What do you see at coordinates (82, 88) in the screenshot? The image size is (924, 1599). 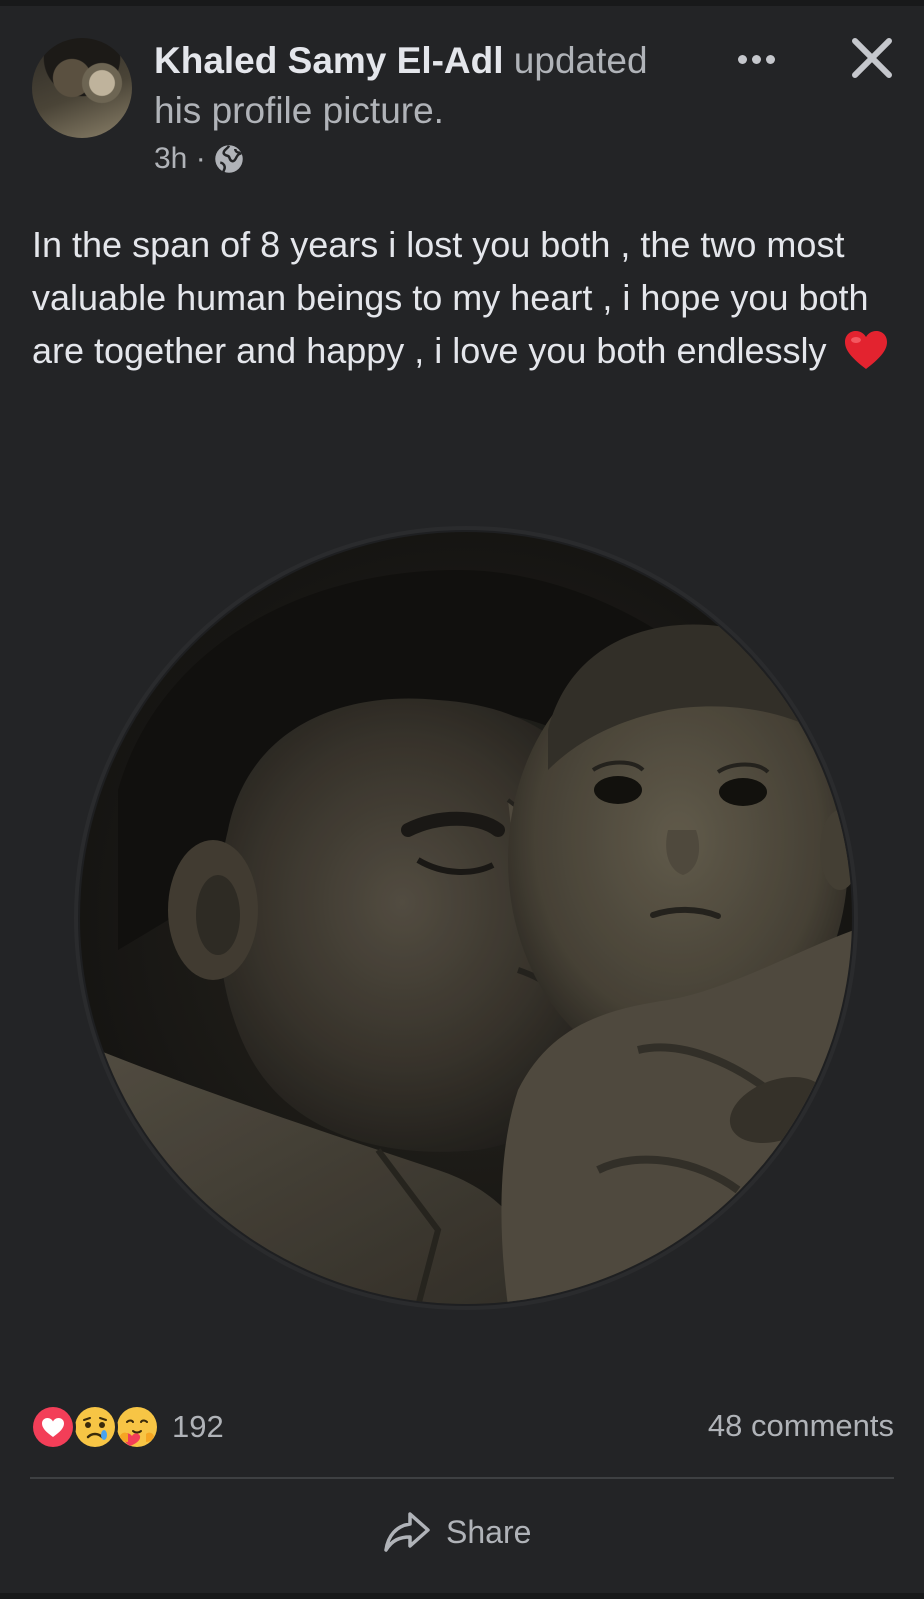 I see `author-avatar` at bounding box center [82, 88].